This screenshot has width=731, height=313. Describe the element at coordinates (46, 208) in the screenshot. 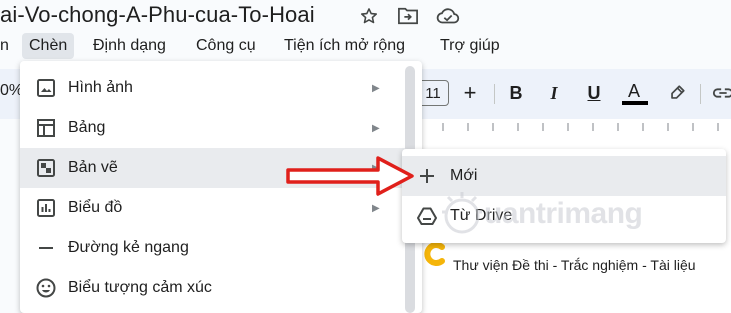

I see `chart-icon` at that location.